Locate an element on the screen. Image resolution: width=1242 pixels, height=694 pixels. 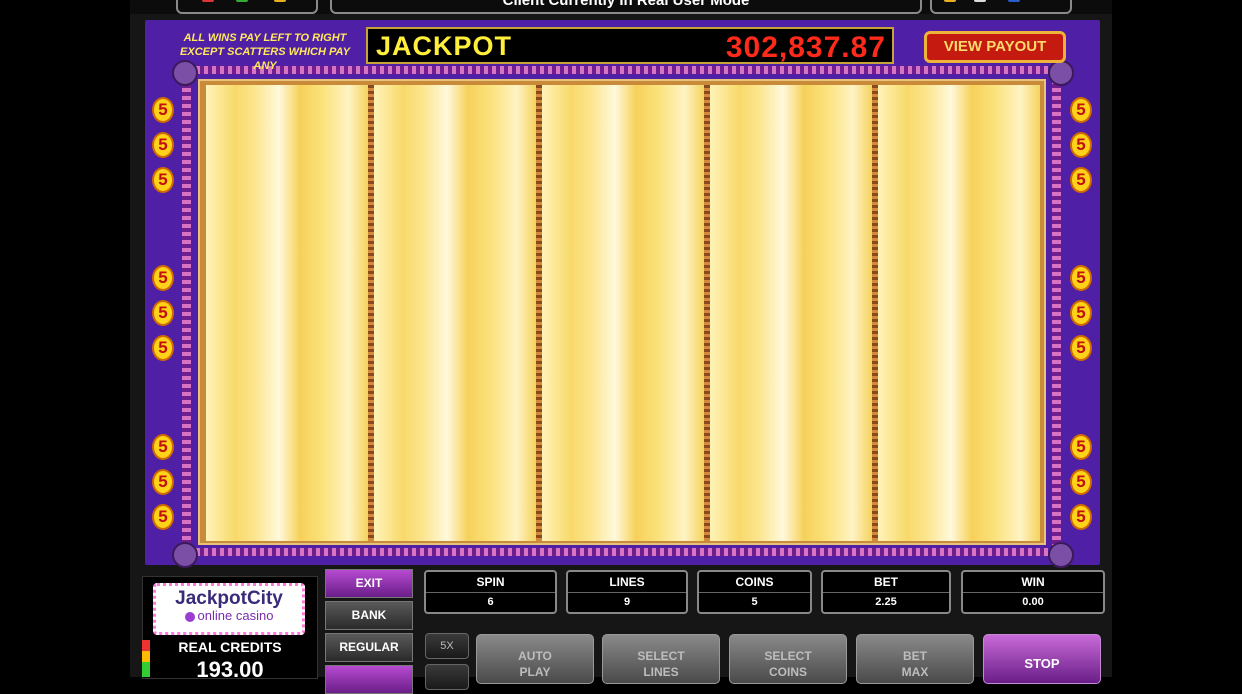
toolbar-right is located at coordinates (1001, 7).